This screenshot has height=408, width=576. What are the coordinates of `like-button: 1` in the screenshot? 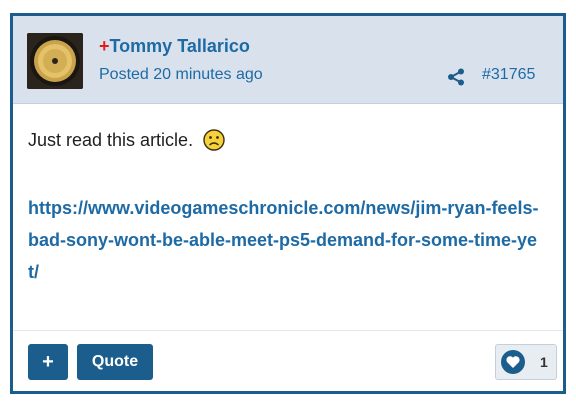 It's located at (526, 362).